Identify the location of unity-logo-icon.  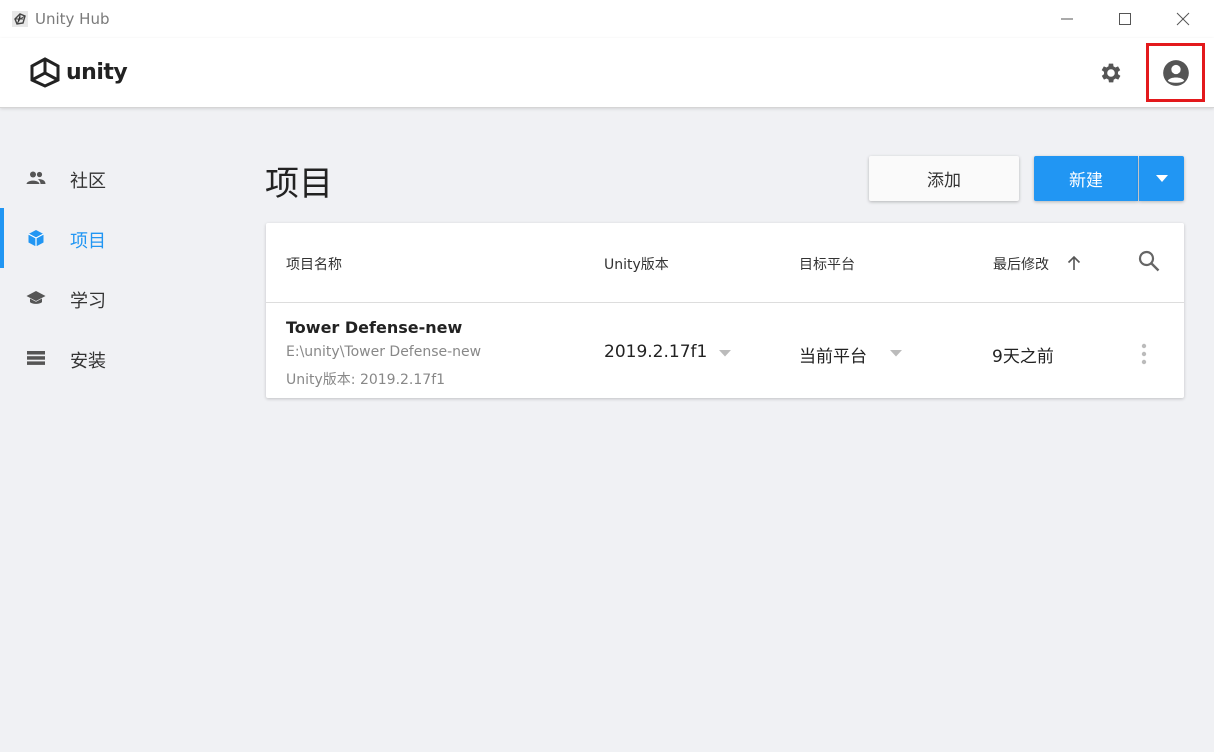
(45, 72).